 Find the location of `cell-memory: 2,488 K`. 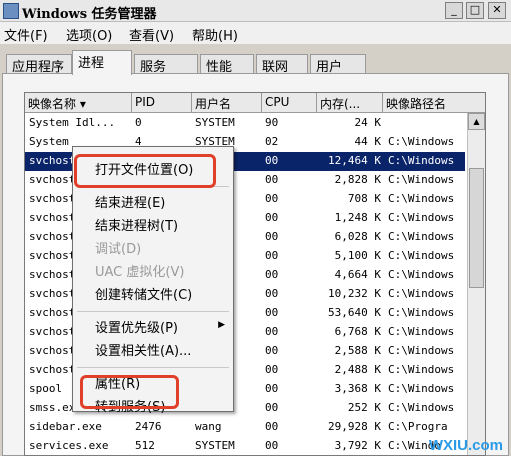

cell-memory: 2,488 K is located at coordinates (357, 369).